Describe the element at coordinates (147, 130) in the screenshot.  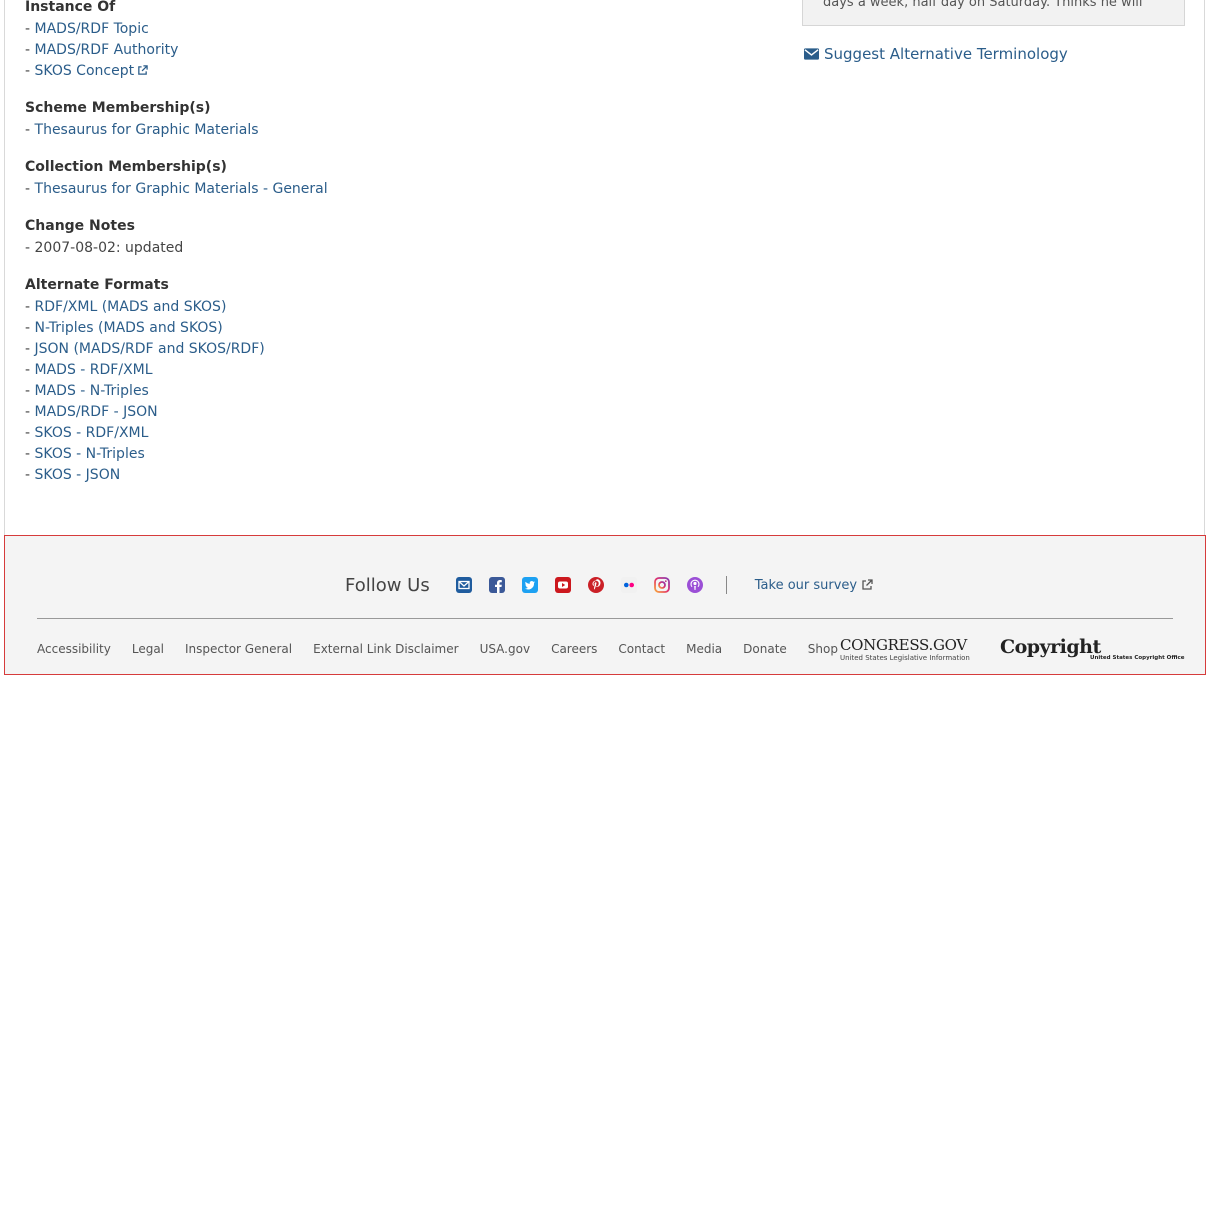
I see `scheme-link: Thesaurus for Graphic Materials` at that location.